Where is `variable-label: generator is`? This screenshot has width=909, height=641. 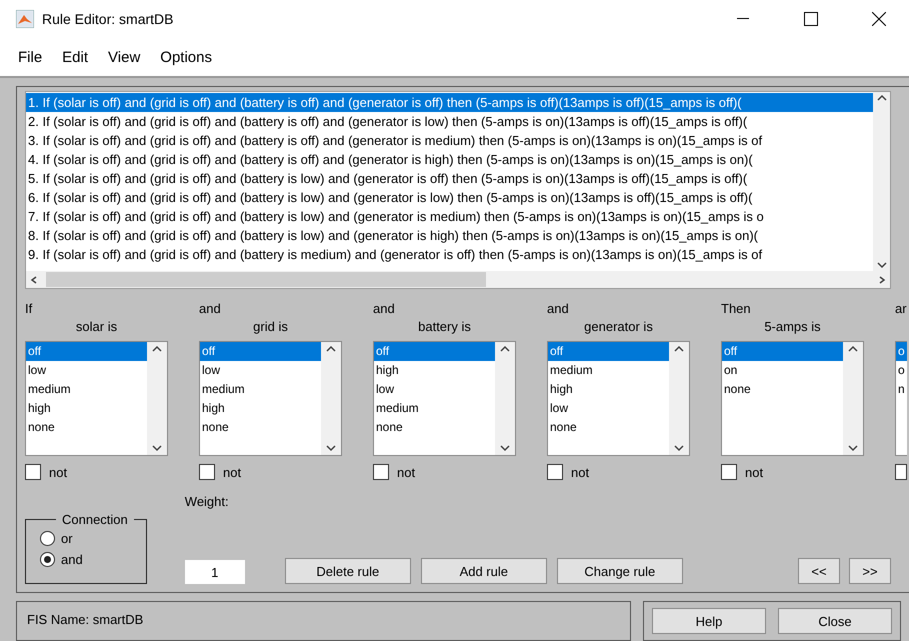
variable-label: generator is is located at coordinates (618, 327).